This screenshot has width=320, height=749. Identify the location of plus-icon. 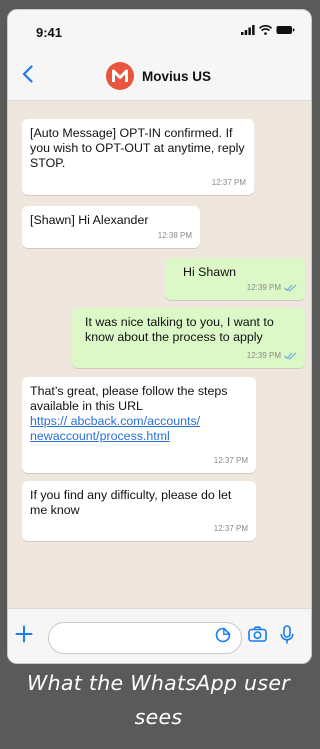
(24, 634).